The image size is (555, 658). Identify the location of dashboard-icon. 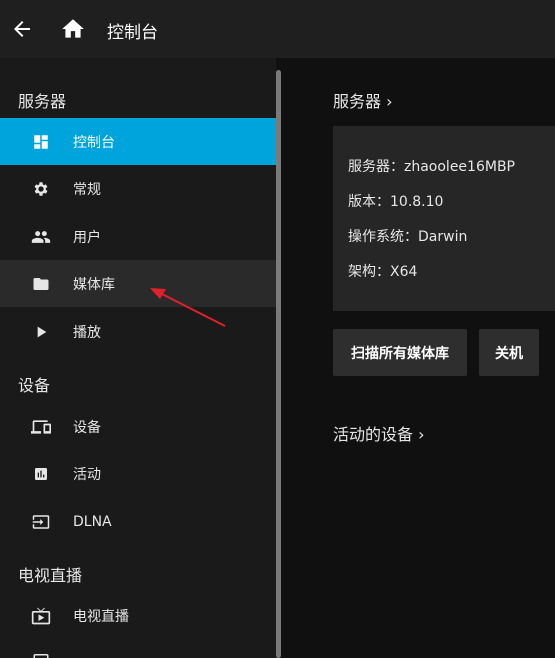
(41, 142).